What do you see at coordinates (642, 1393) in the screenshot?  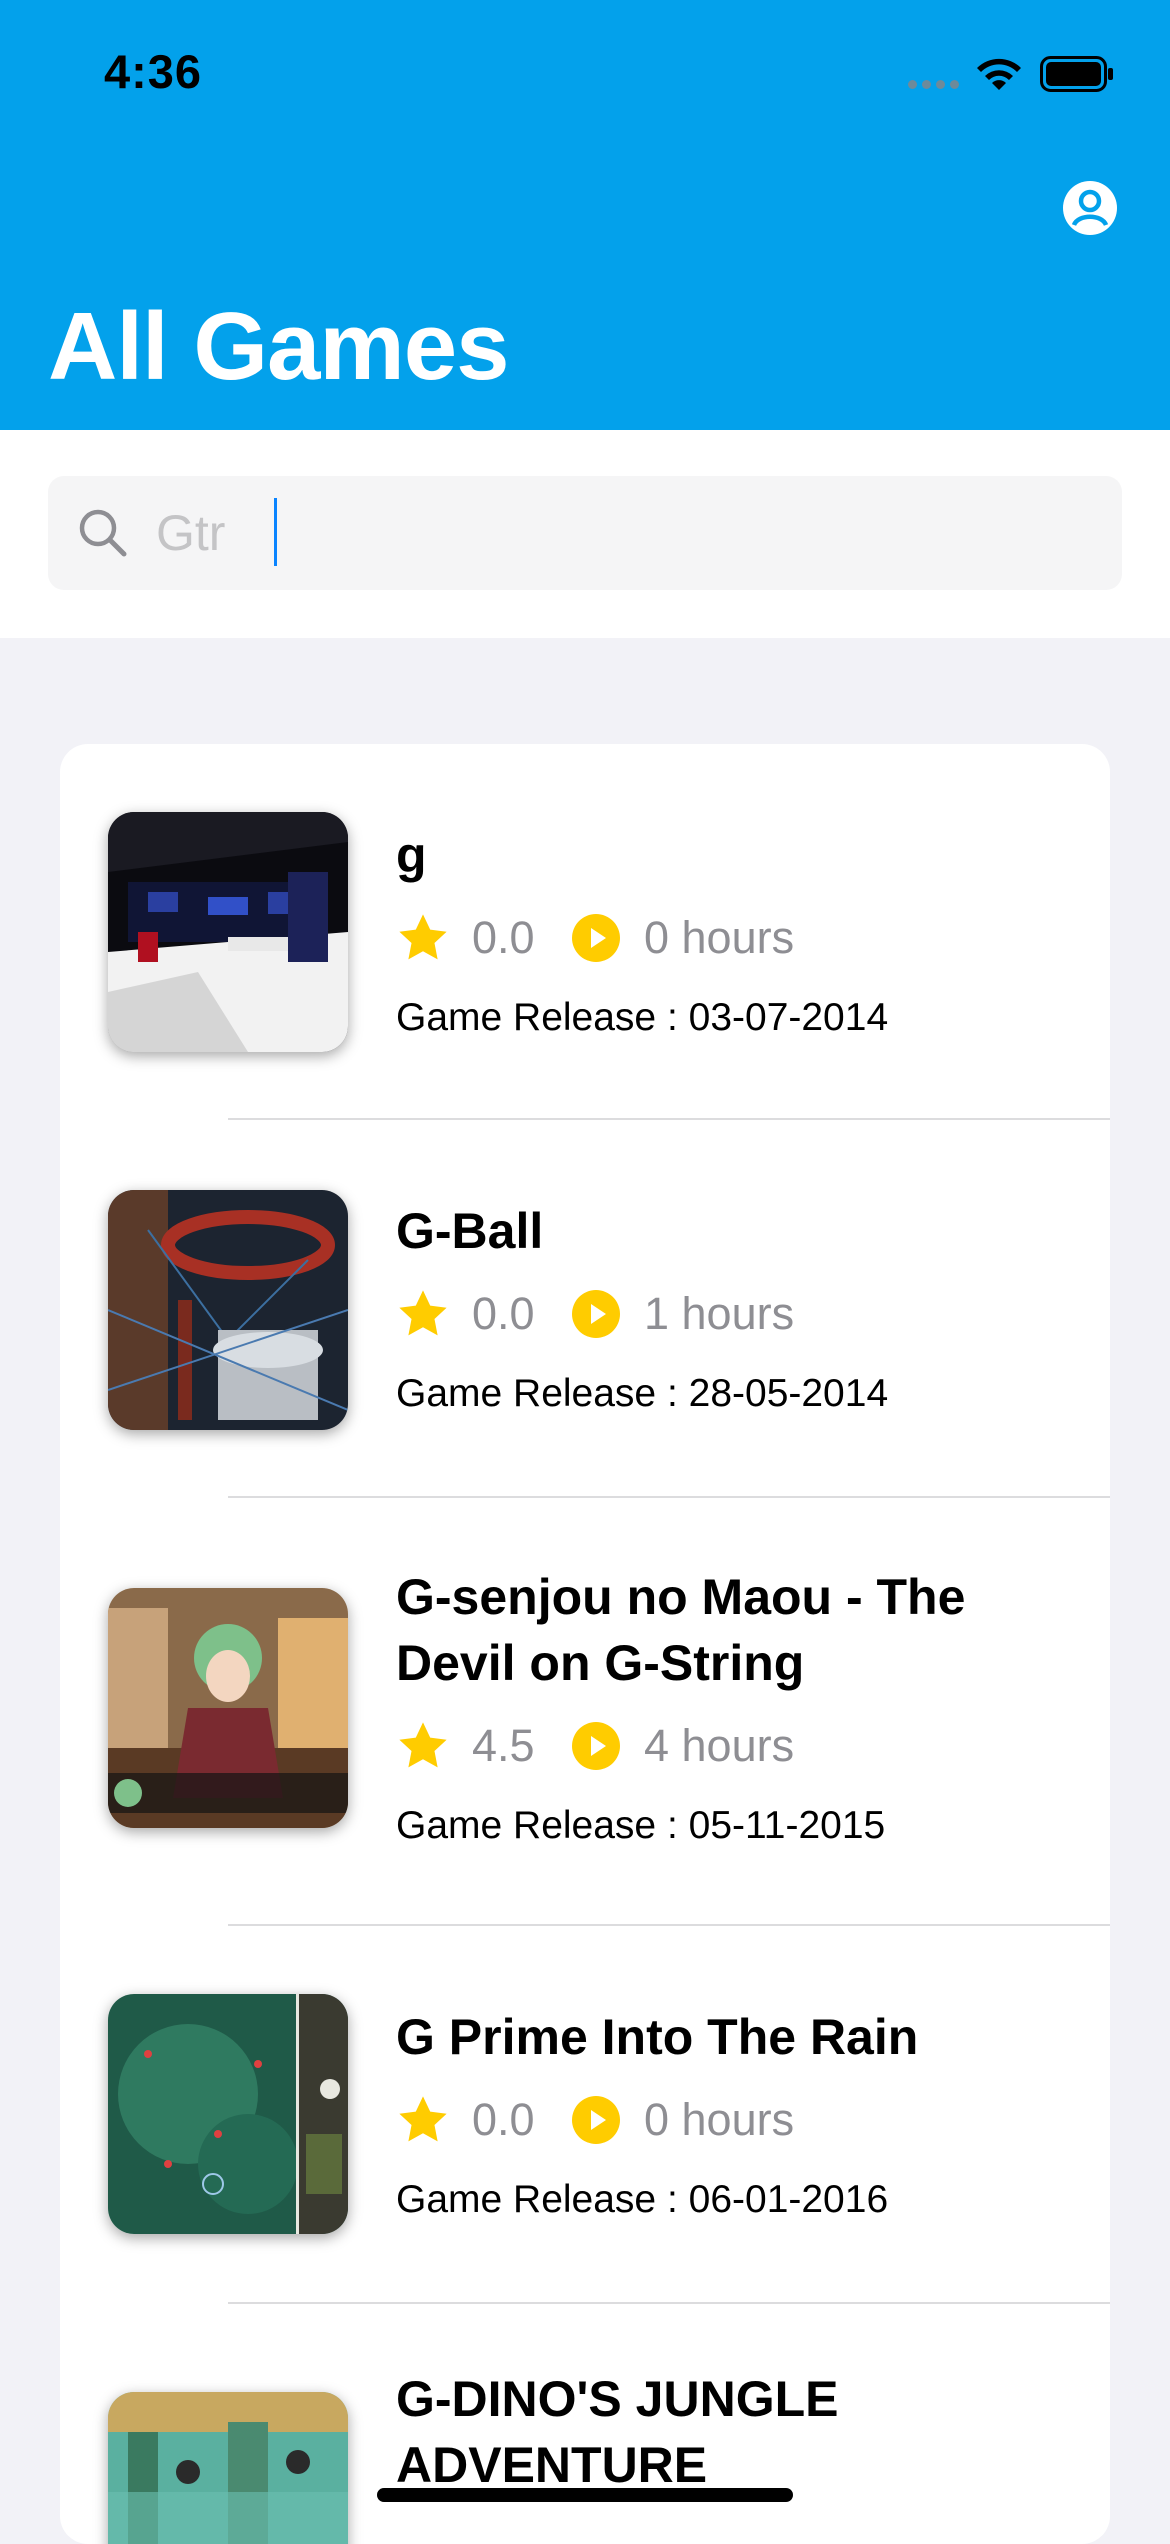 I see `game-release-date: Game Release : 28-05-2014` at bounding box center [642, 1393].